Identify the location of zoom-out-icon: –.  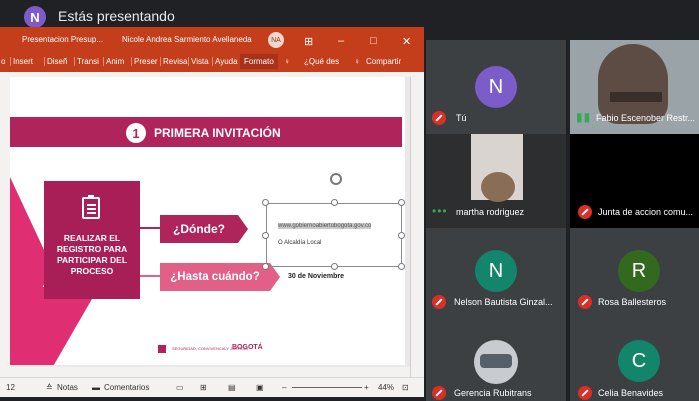
(284, 387).